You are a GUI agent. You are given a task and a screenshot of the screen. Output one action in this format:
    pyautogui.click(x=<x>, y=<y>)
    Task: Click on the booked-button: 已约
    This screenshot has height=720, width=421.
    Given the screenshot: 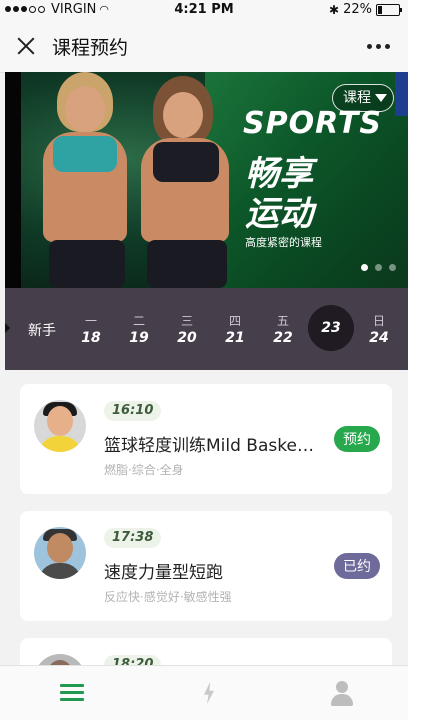 What is the action you would take?
    pyautogui.click(x=357, y=566)
    